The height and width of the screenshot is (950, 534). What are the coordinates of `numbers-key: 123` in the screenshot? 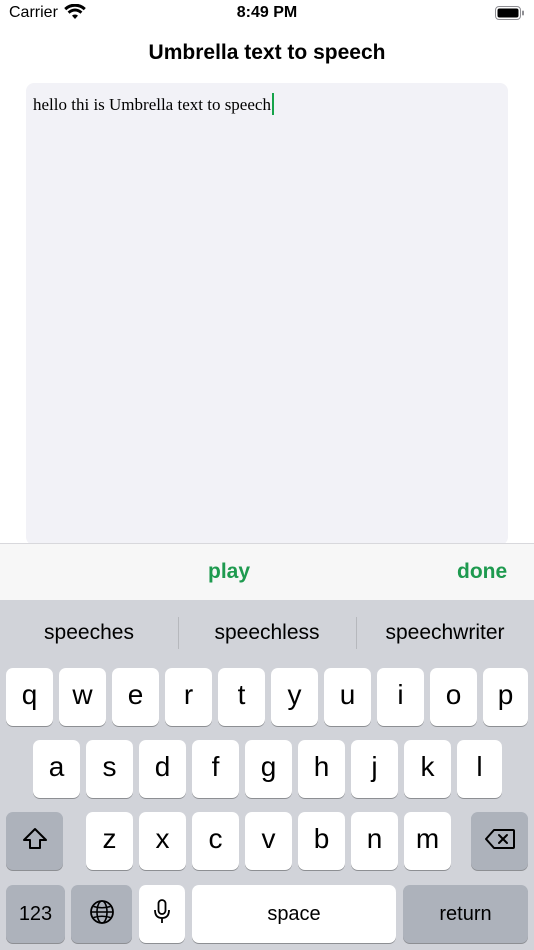 It's located at (35, 914).